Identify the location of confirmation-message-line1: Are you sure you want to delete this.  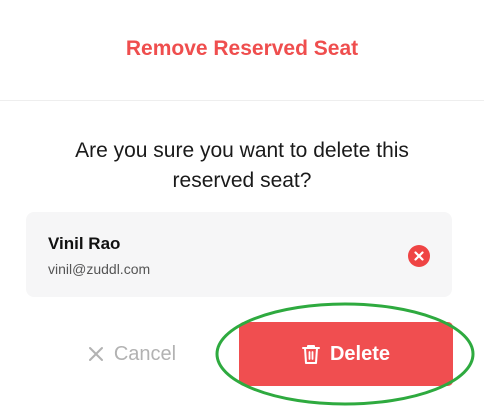
(242, 150).